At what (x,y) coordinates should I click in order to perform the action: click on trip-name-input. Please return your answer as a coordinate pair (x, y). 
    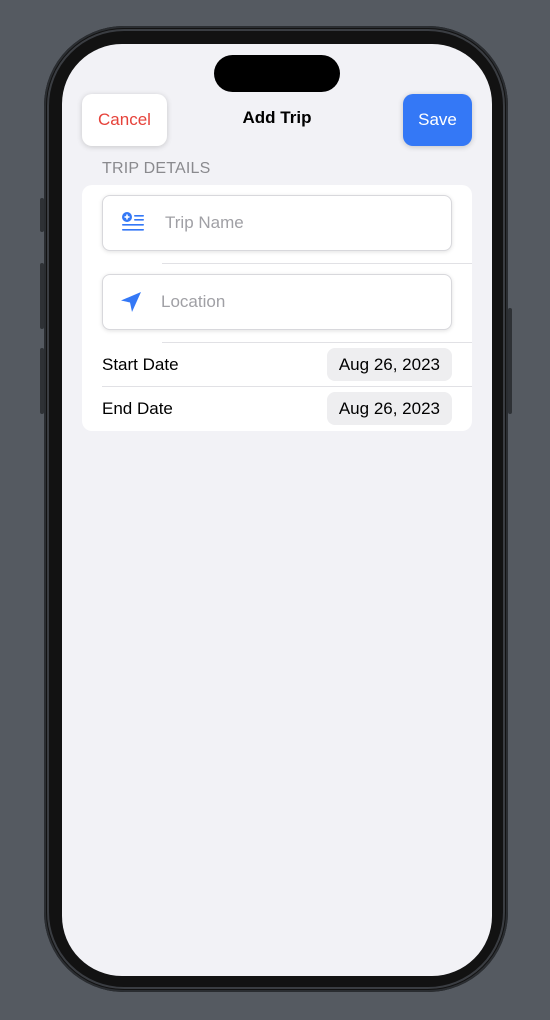
    Looking at the image, I should click on (295, 223).